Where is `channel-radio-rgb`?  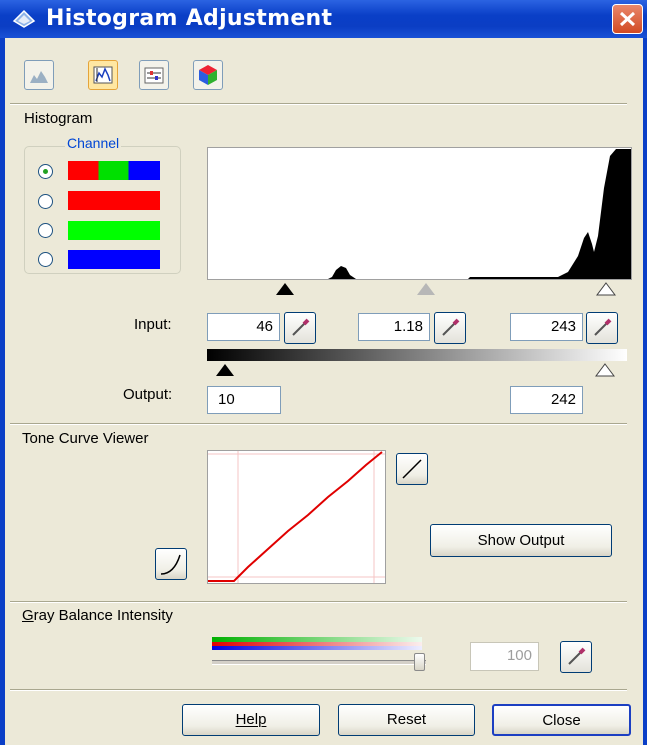 channel-radio-rgb is located at coordinates (45, 171).